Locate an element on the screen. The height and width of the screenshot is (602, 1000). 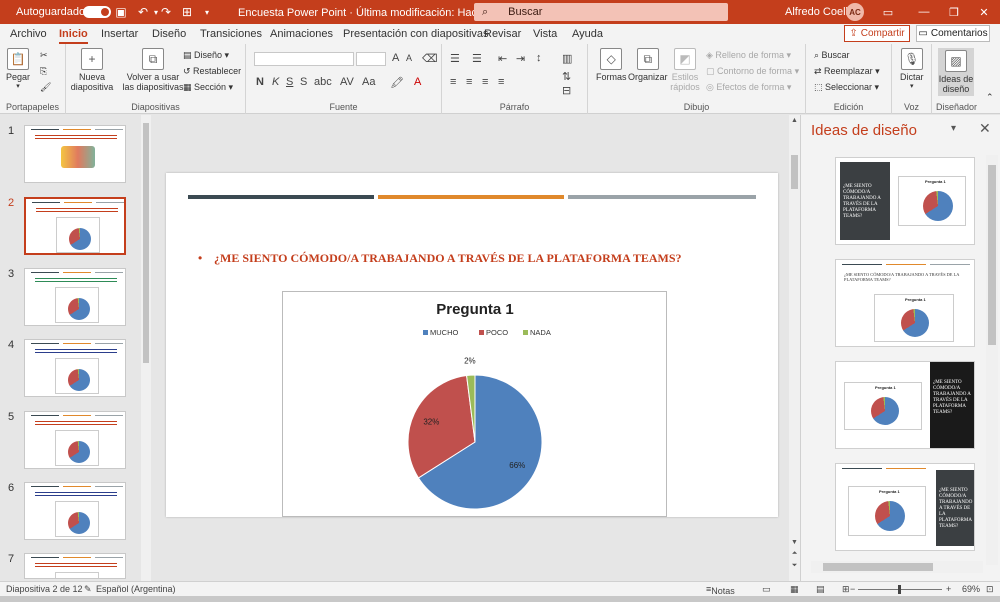
tab-presentacion: Presentación con diapositivas is located at coordinates (416, 34).